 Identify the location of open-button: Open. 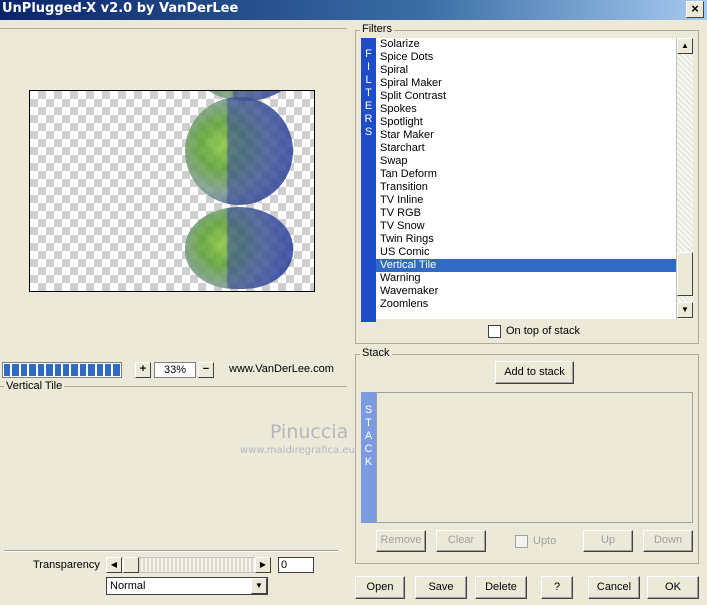
(380, 587).